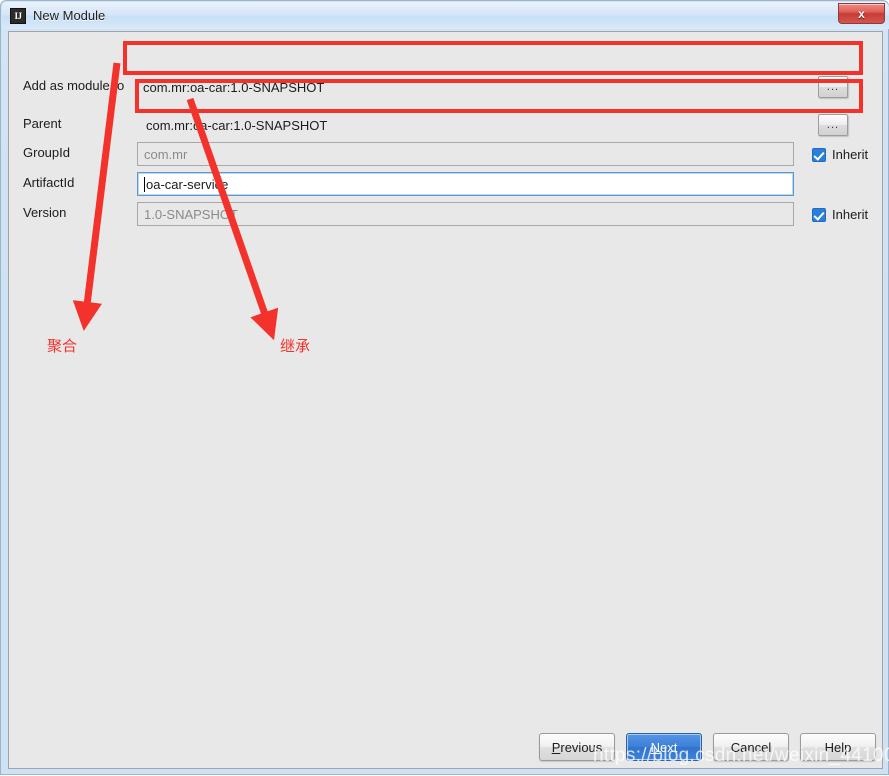 The width and height of the screenshot is (889, 776). What do you see at coordinates (46, 152) in the screenshot?
I see `label-groupid: GroupId` at bounding box center [46, 152].